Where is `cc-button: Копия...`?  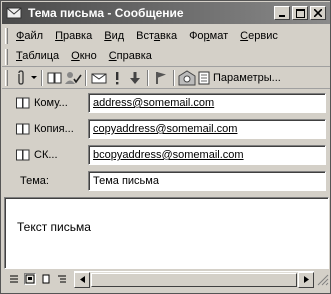 cc-button: Копия... is located at coordinates (51, 129).